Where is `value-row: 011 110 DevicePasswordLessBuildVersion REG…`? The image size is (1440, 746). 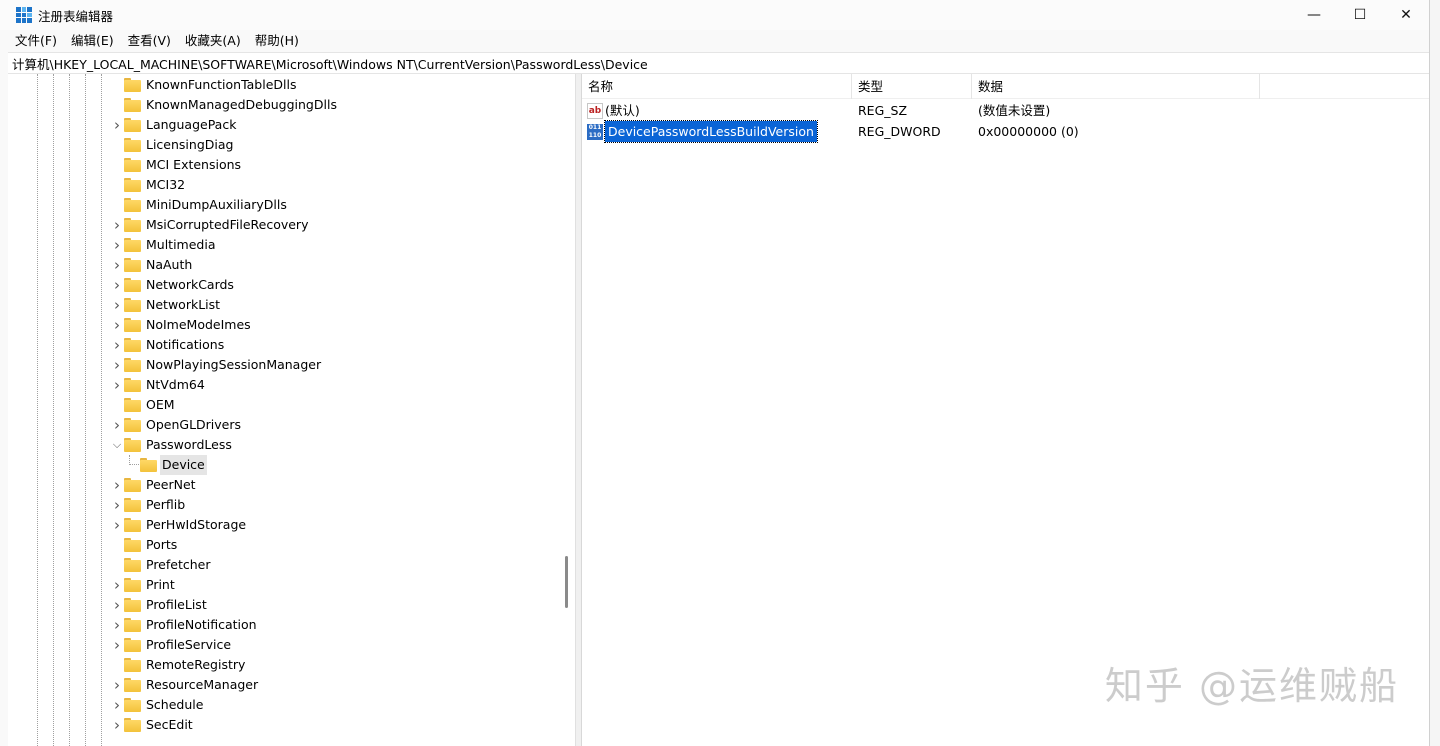
value-row: 011 110 DevicePasswordLessBuildVersion REG… is located at coordinates (1005, 131).